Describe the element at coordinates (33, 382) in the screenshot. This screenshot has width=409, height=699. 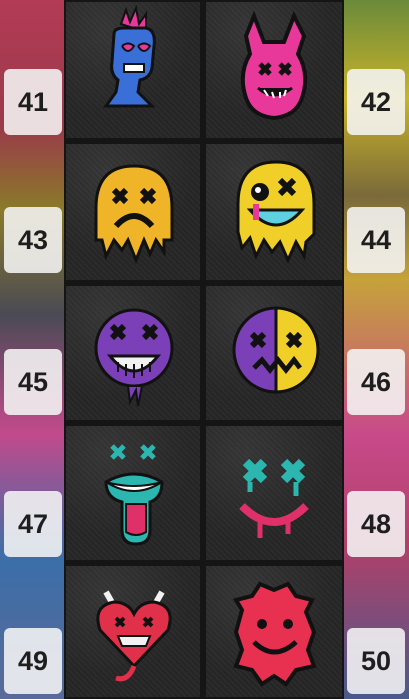
I see `number-badge-45: 45` at that location.